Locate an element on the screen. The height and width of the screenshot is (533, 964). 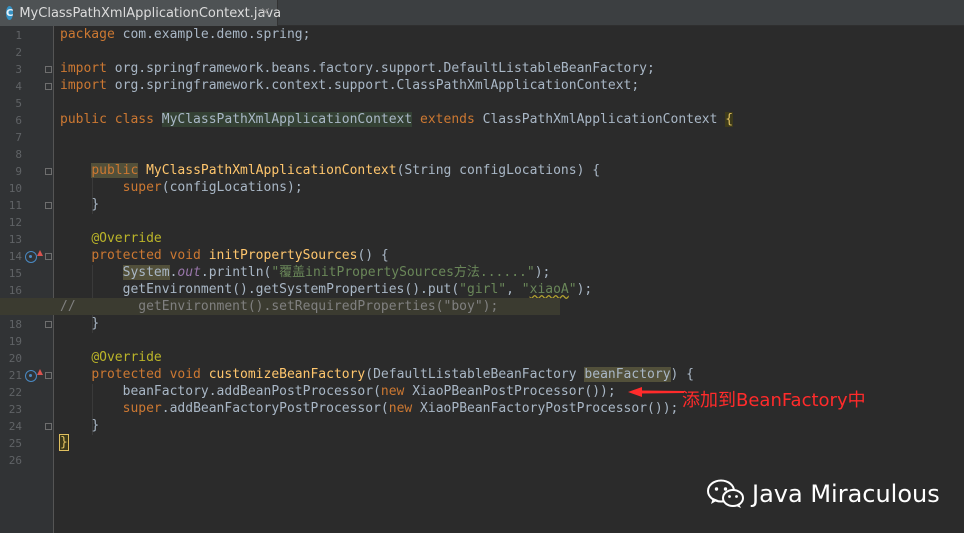
line-number: 20 is located at coordinates (15, 358).